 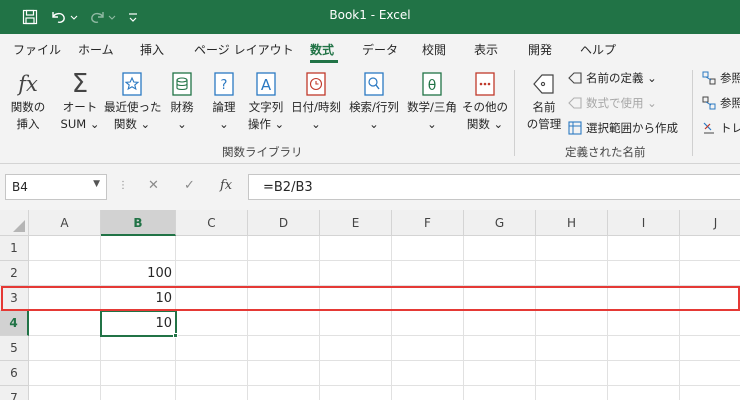 I want to click on name-manager-button: 名前 の管理, so click(x=544, y=101).